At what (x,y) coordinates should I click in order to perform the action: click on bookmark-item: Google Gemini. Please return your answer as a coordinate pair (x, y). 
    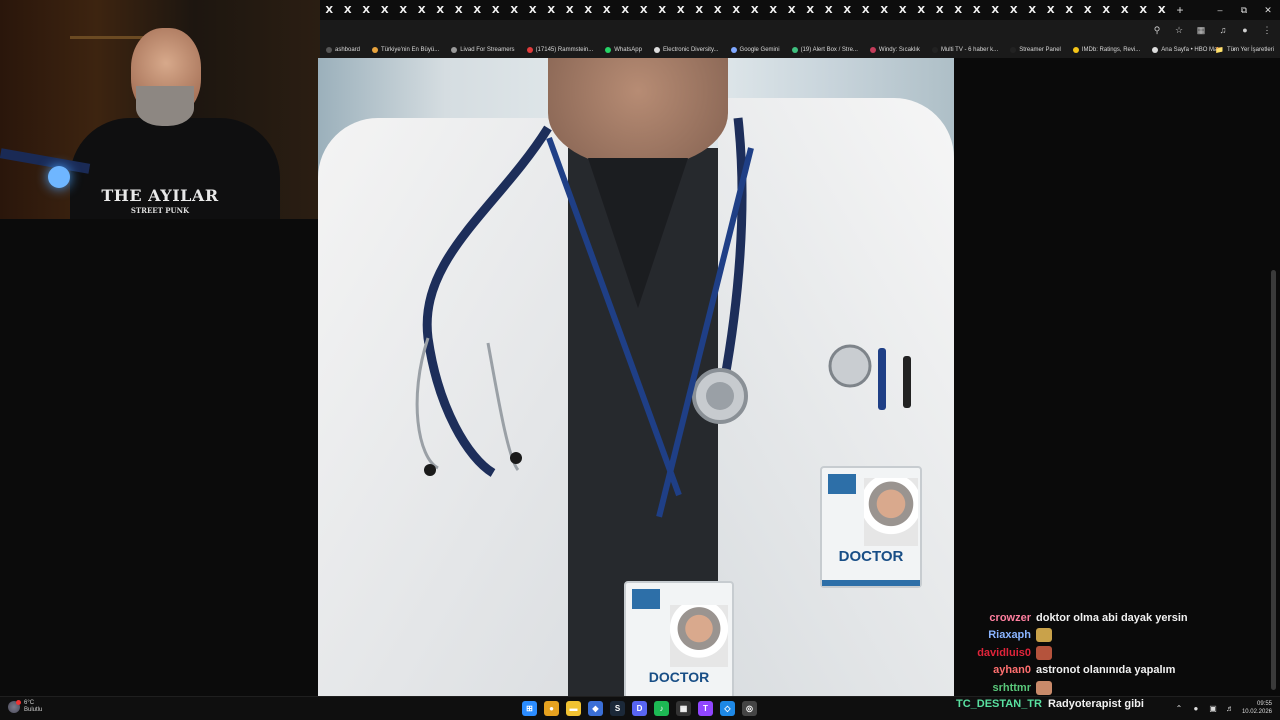
    Looking at the image, I should click on (755, 50).